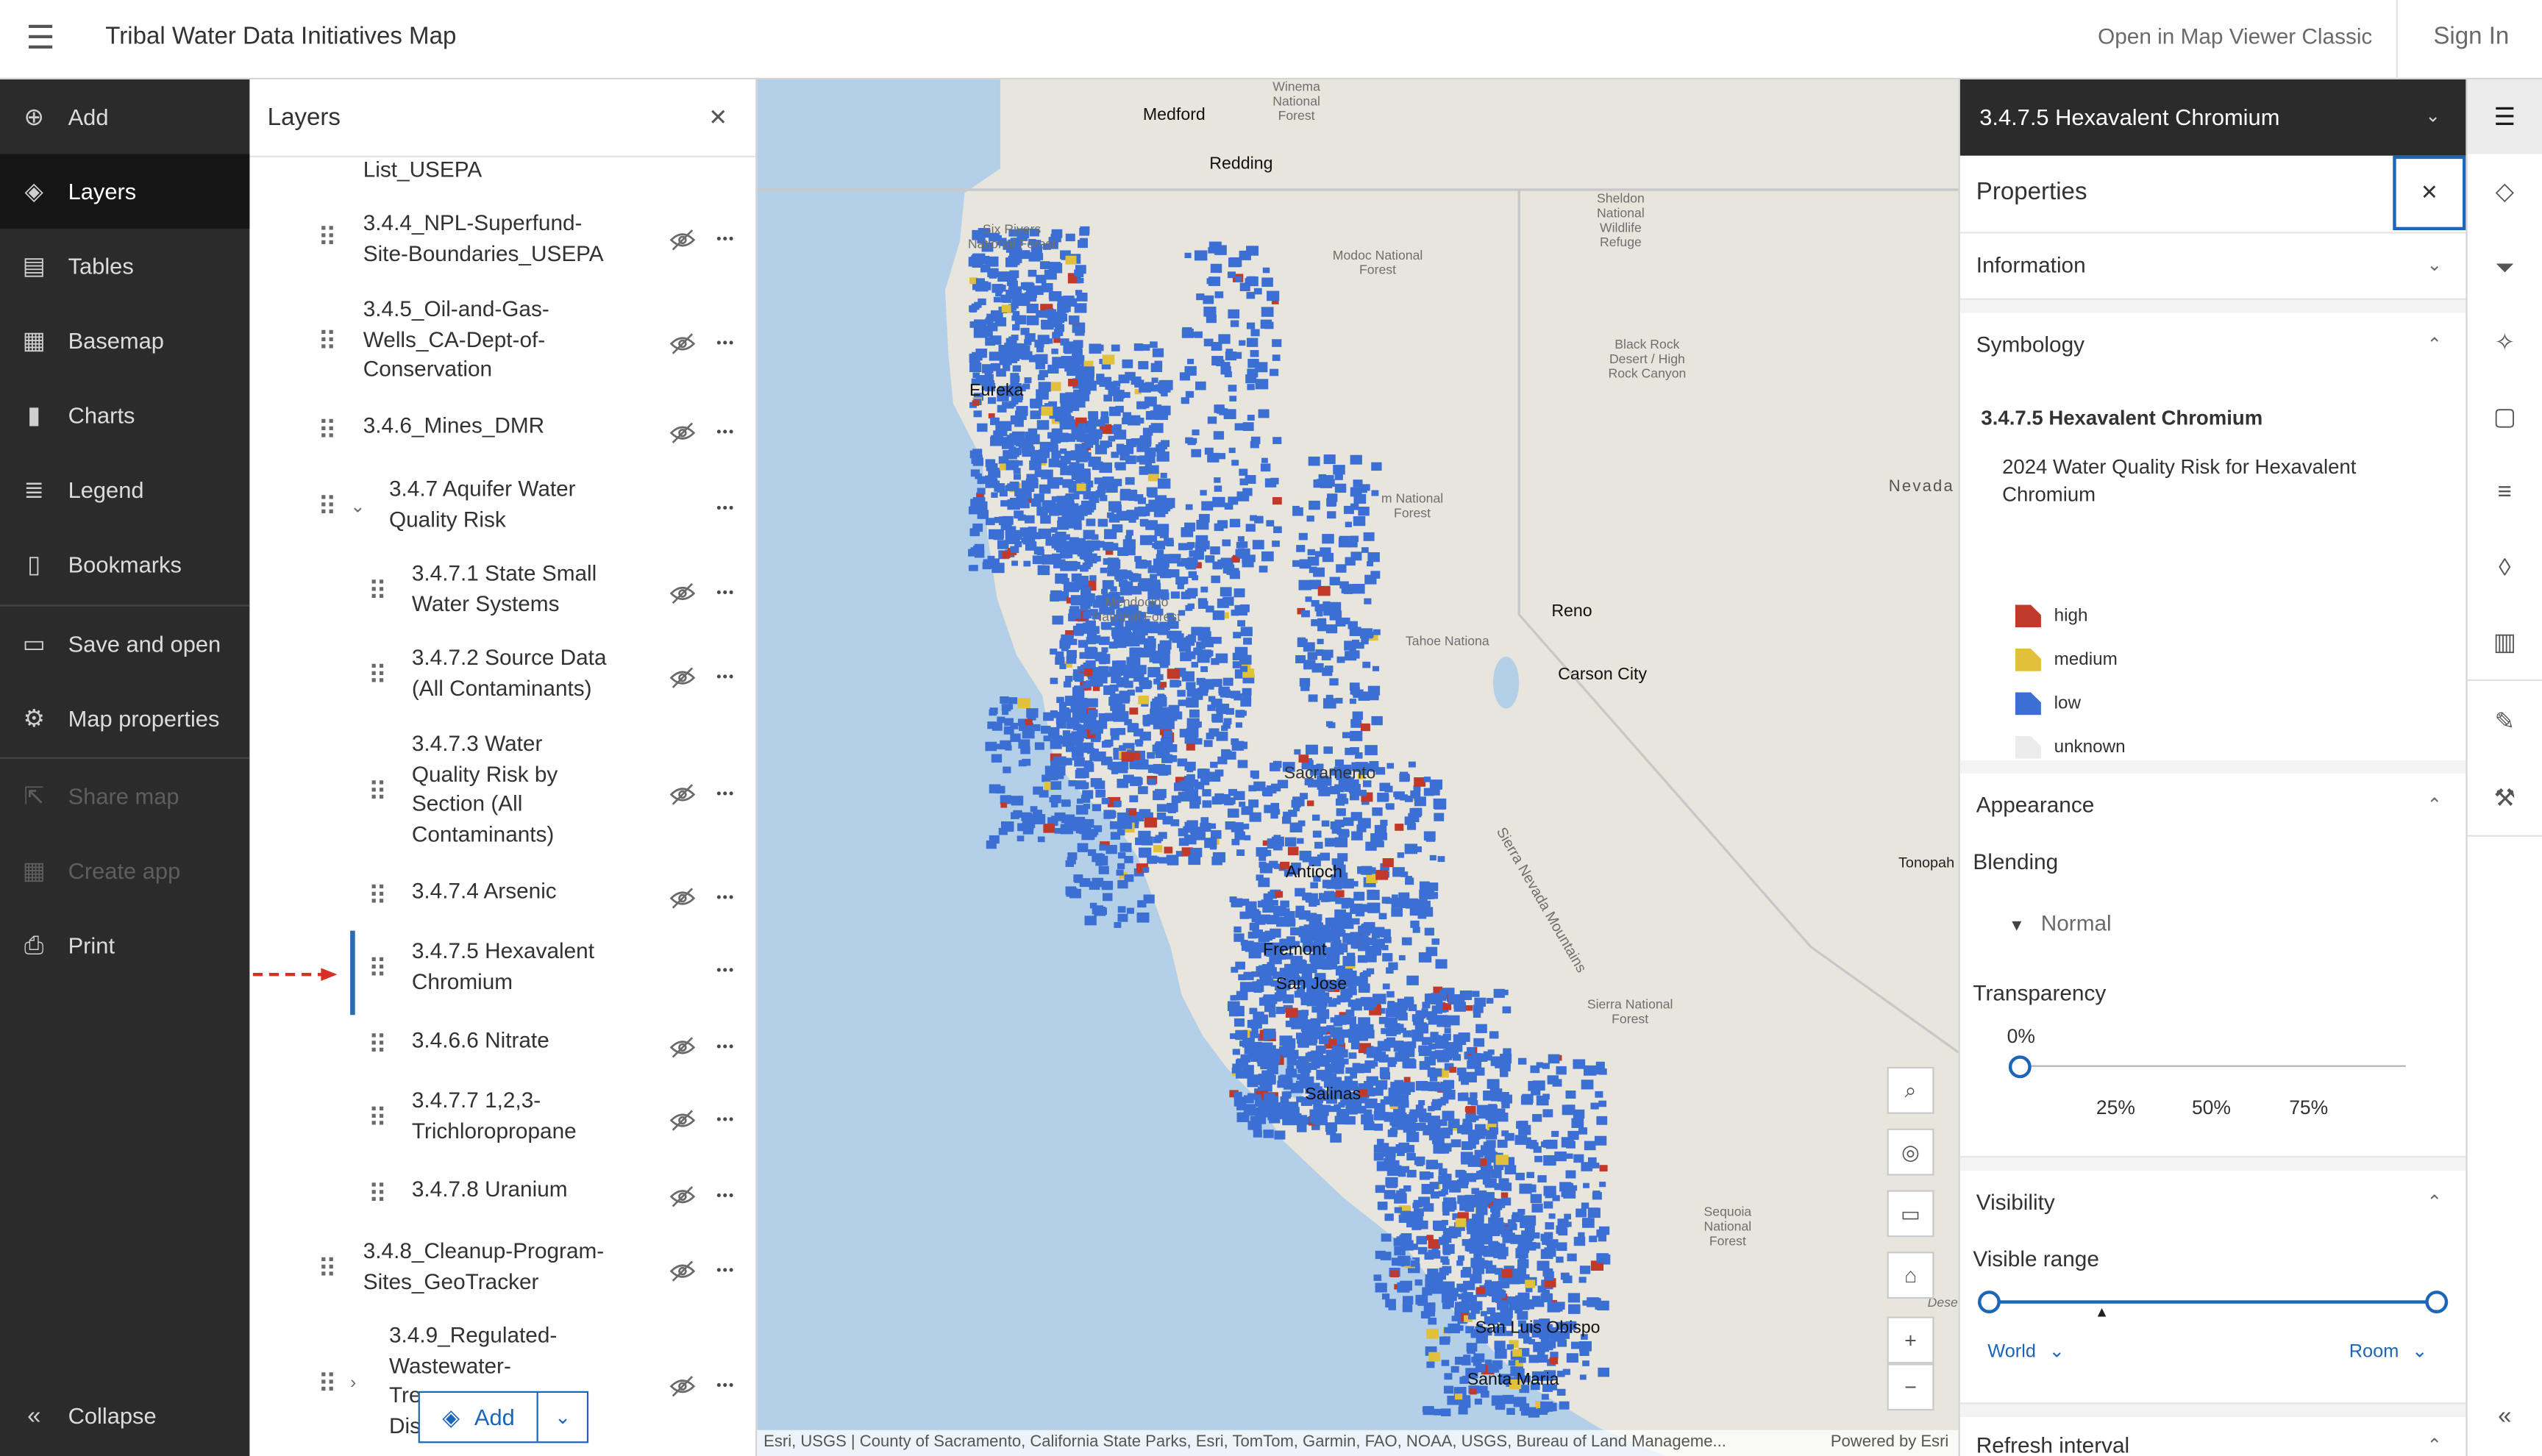 This screenshot has height=1456, width=2542. I want to click on visibility-off-icon, so click(683, 677).